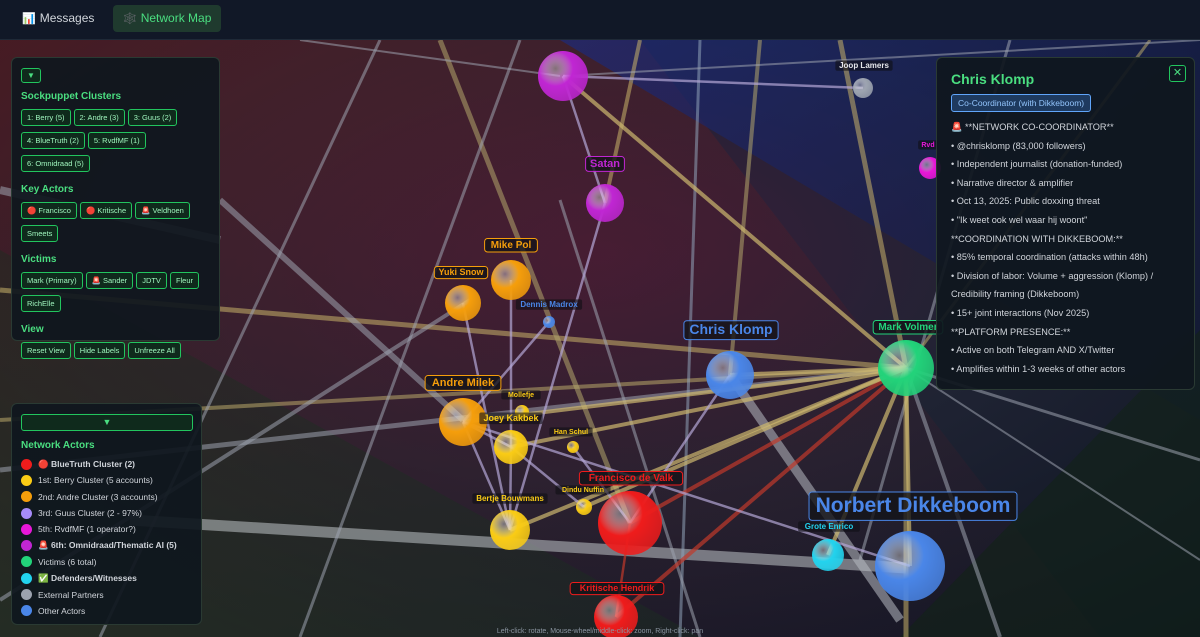 This screenshot has width=1200, height=637. What do you see at coordinates (461, 272) in the screenshot?
I see `node-label-yuki: Yuki Snow` at bounding box center [461, 272].